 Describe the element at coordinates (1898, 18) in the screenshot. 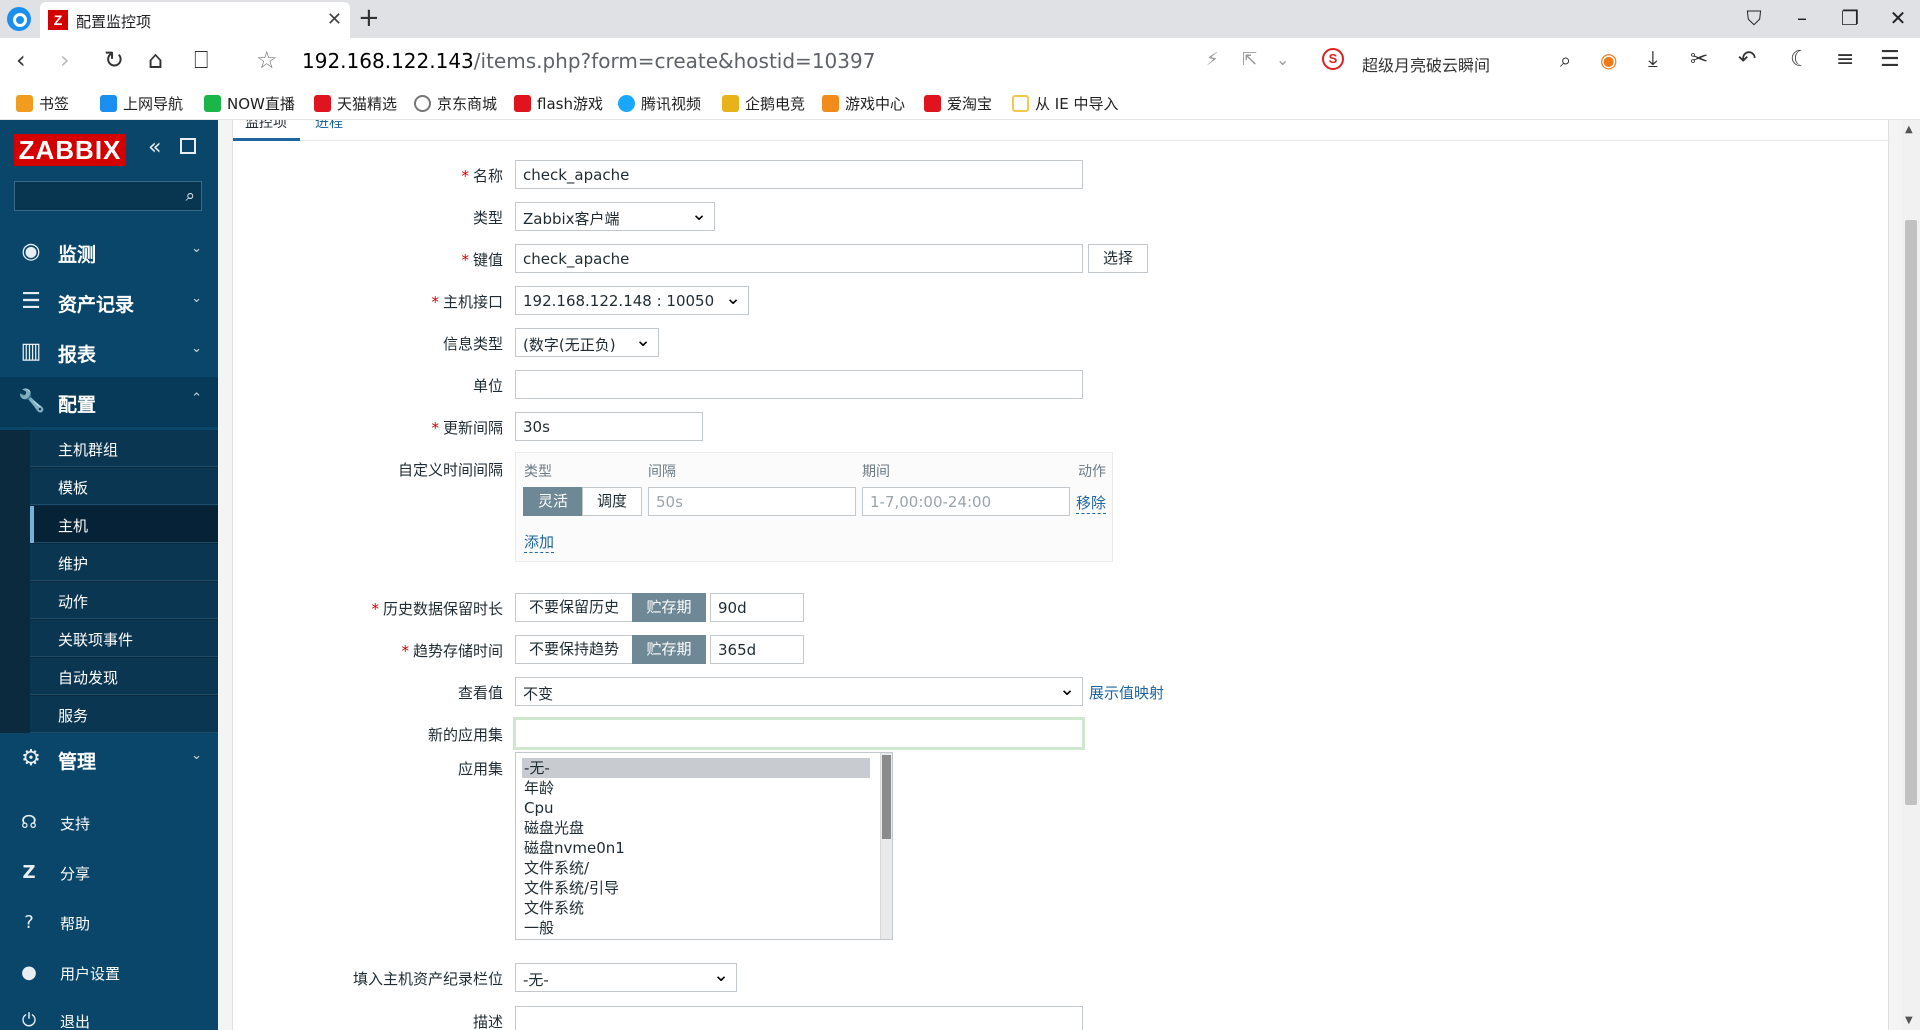

I see `close-window-icon: ✕` at that location.